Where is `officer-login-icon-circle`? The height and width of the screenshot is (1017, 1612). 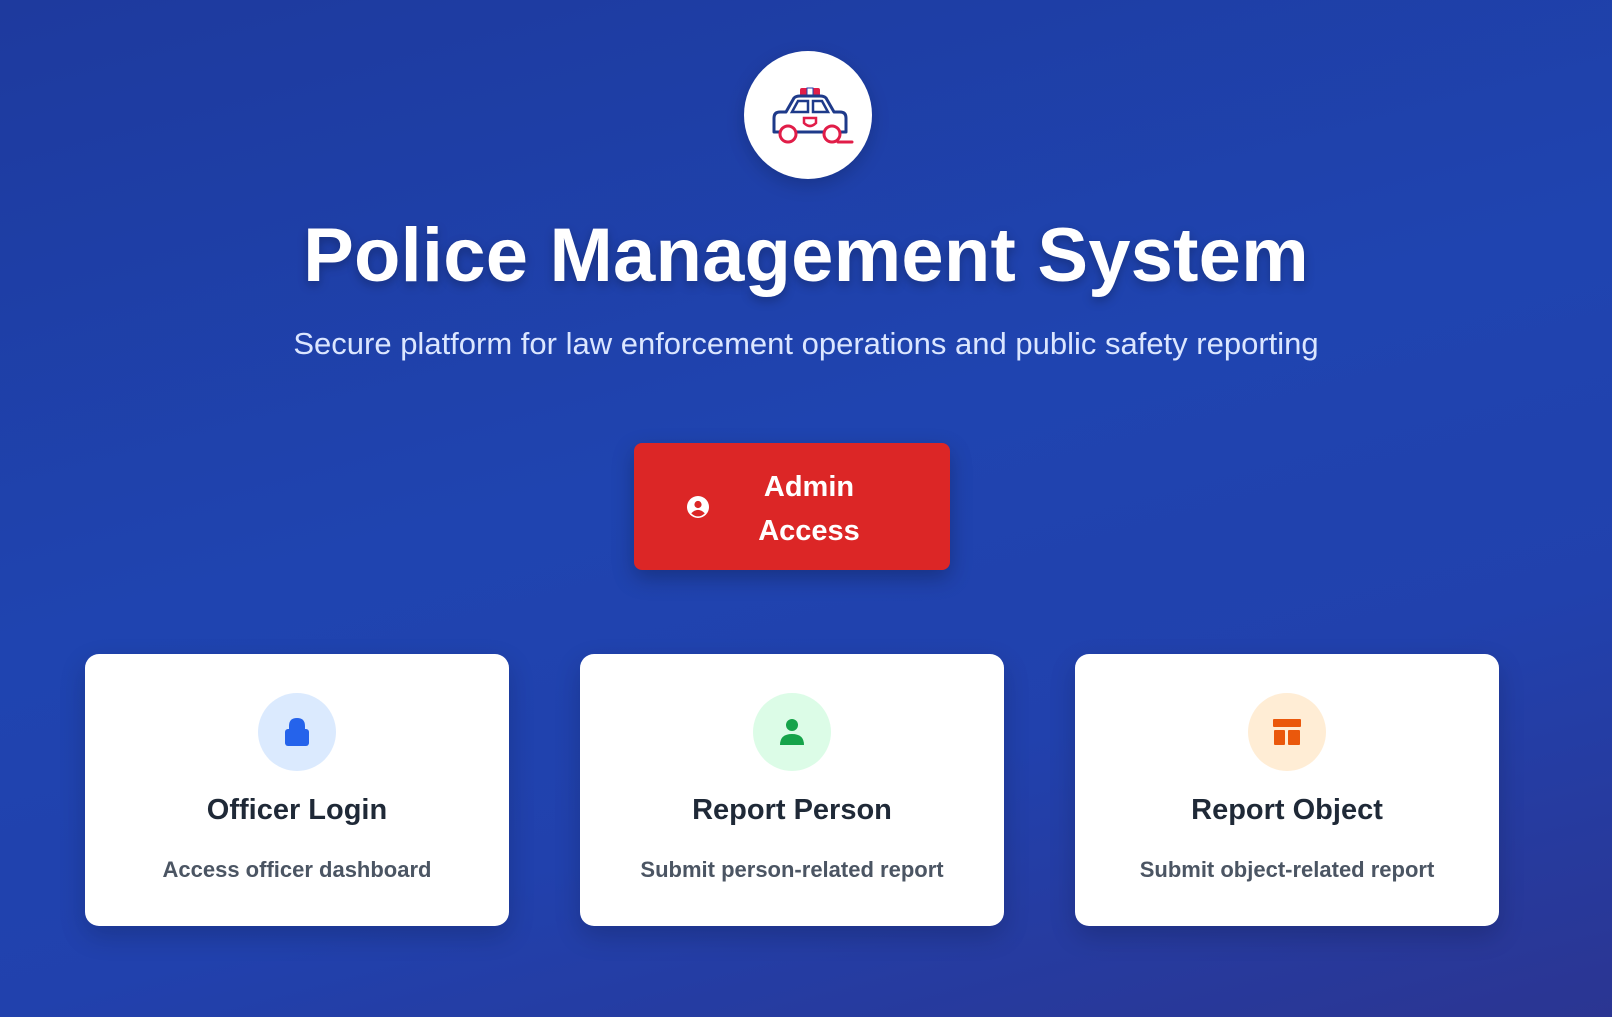 officer-login-icon-circle is located at coordinates (297, 732).